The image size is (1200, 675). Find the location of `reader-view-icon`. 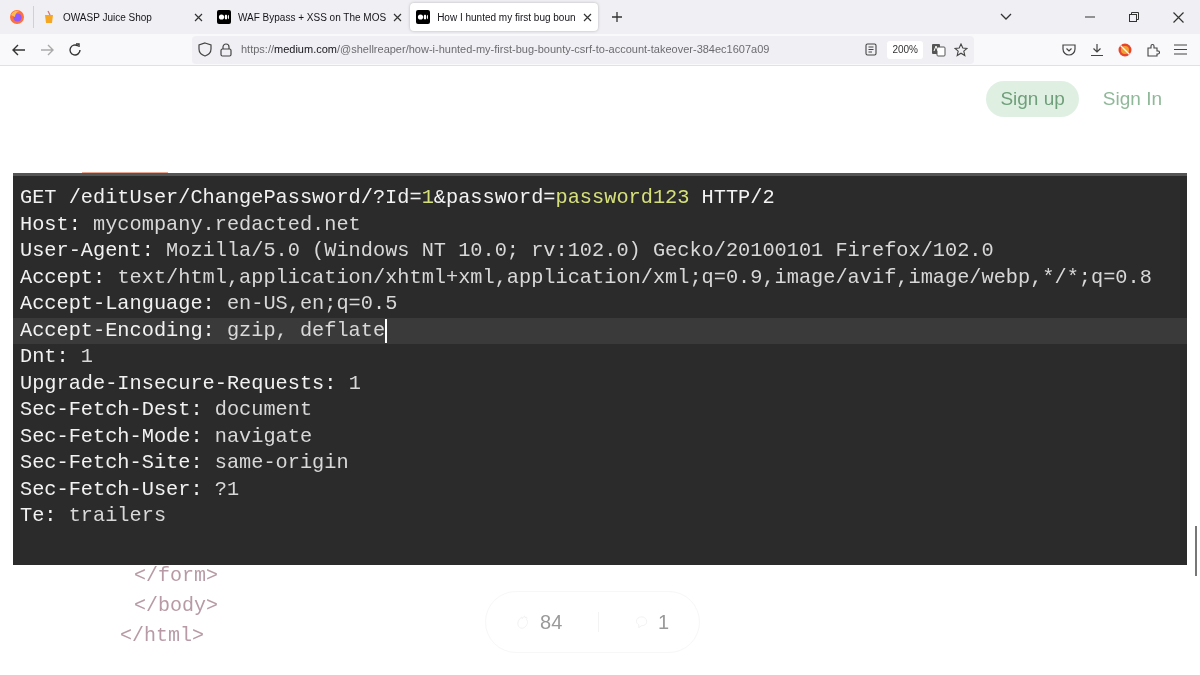

reader-view-icon is located at coordinates (871, 49).